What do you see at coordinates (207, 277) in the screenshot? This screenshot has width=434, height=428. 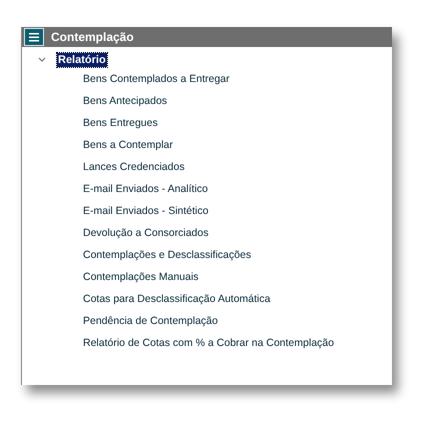 I see `tree-item: Contemplações Manuais` at bounding box center [207, 277].